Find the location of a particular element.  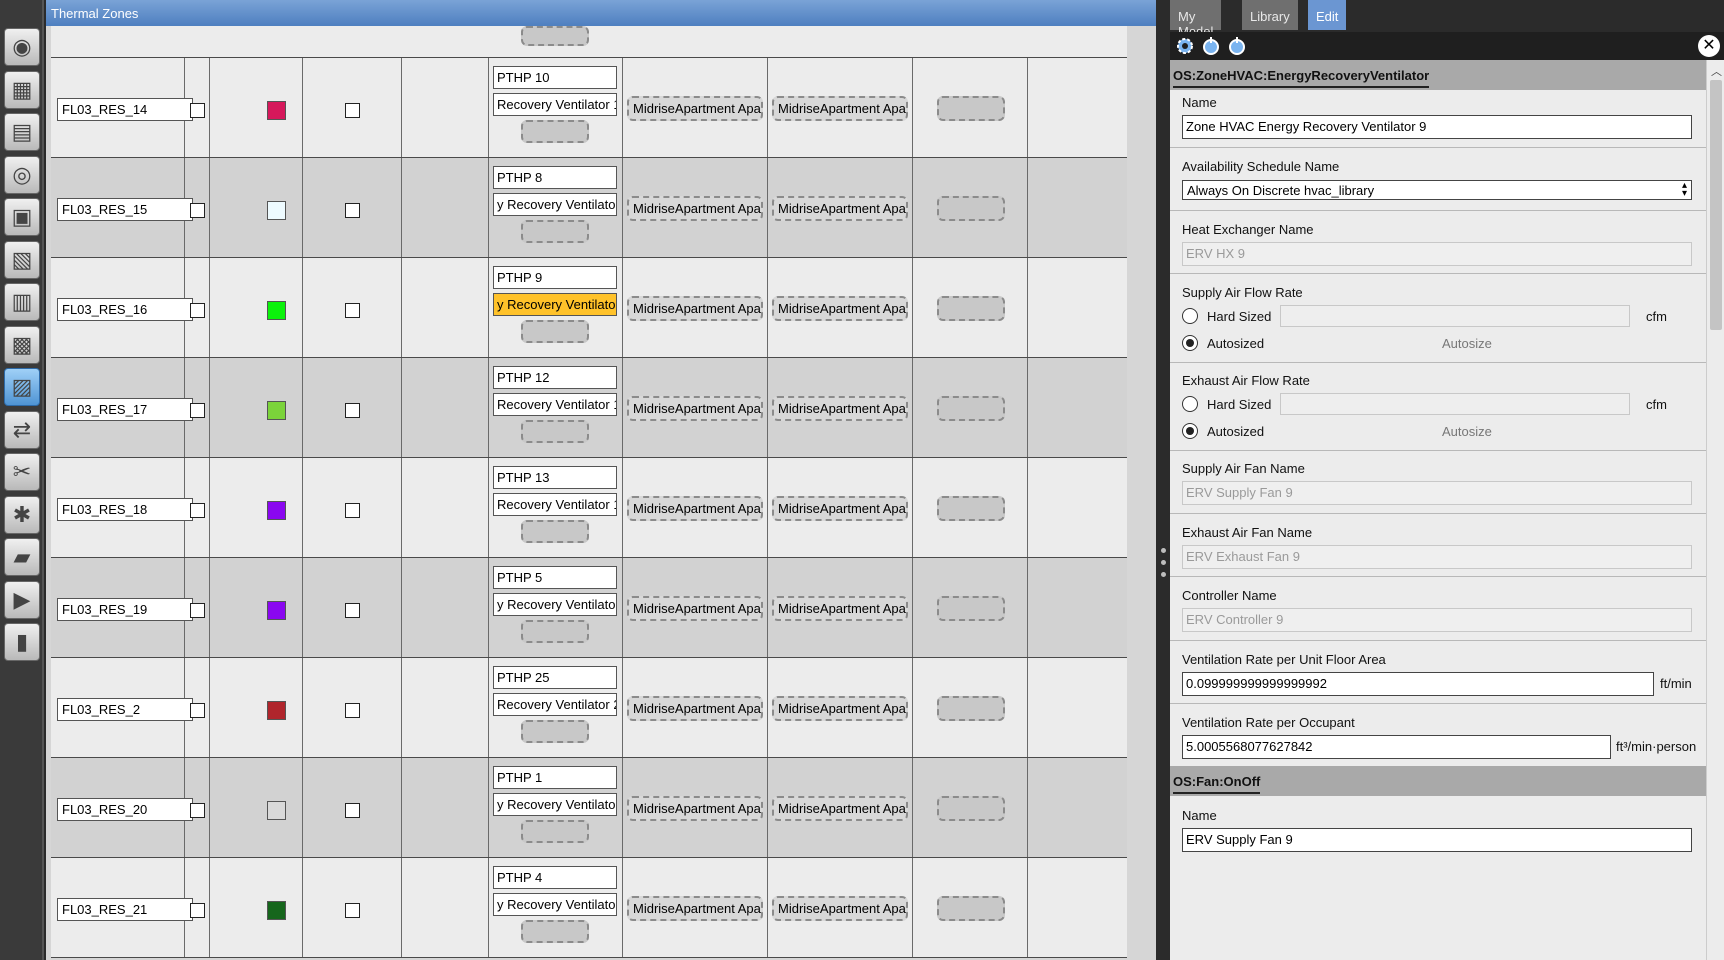

zone-name-field: FL03_RES_17 is located at coordinates (125, 409).